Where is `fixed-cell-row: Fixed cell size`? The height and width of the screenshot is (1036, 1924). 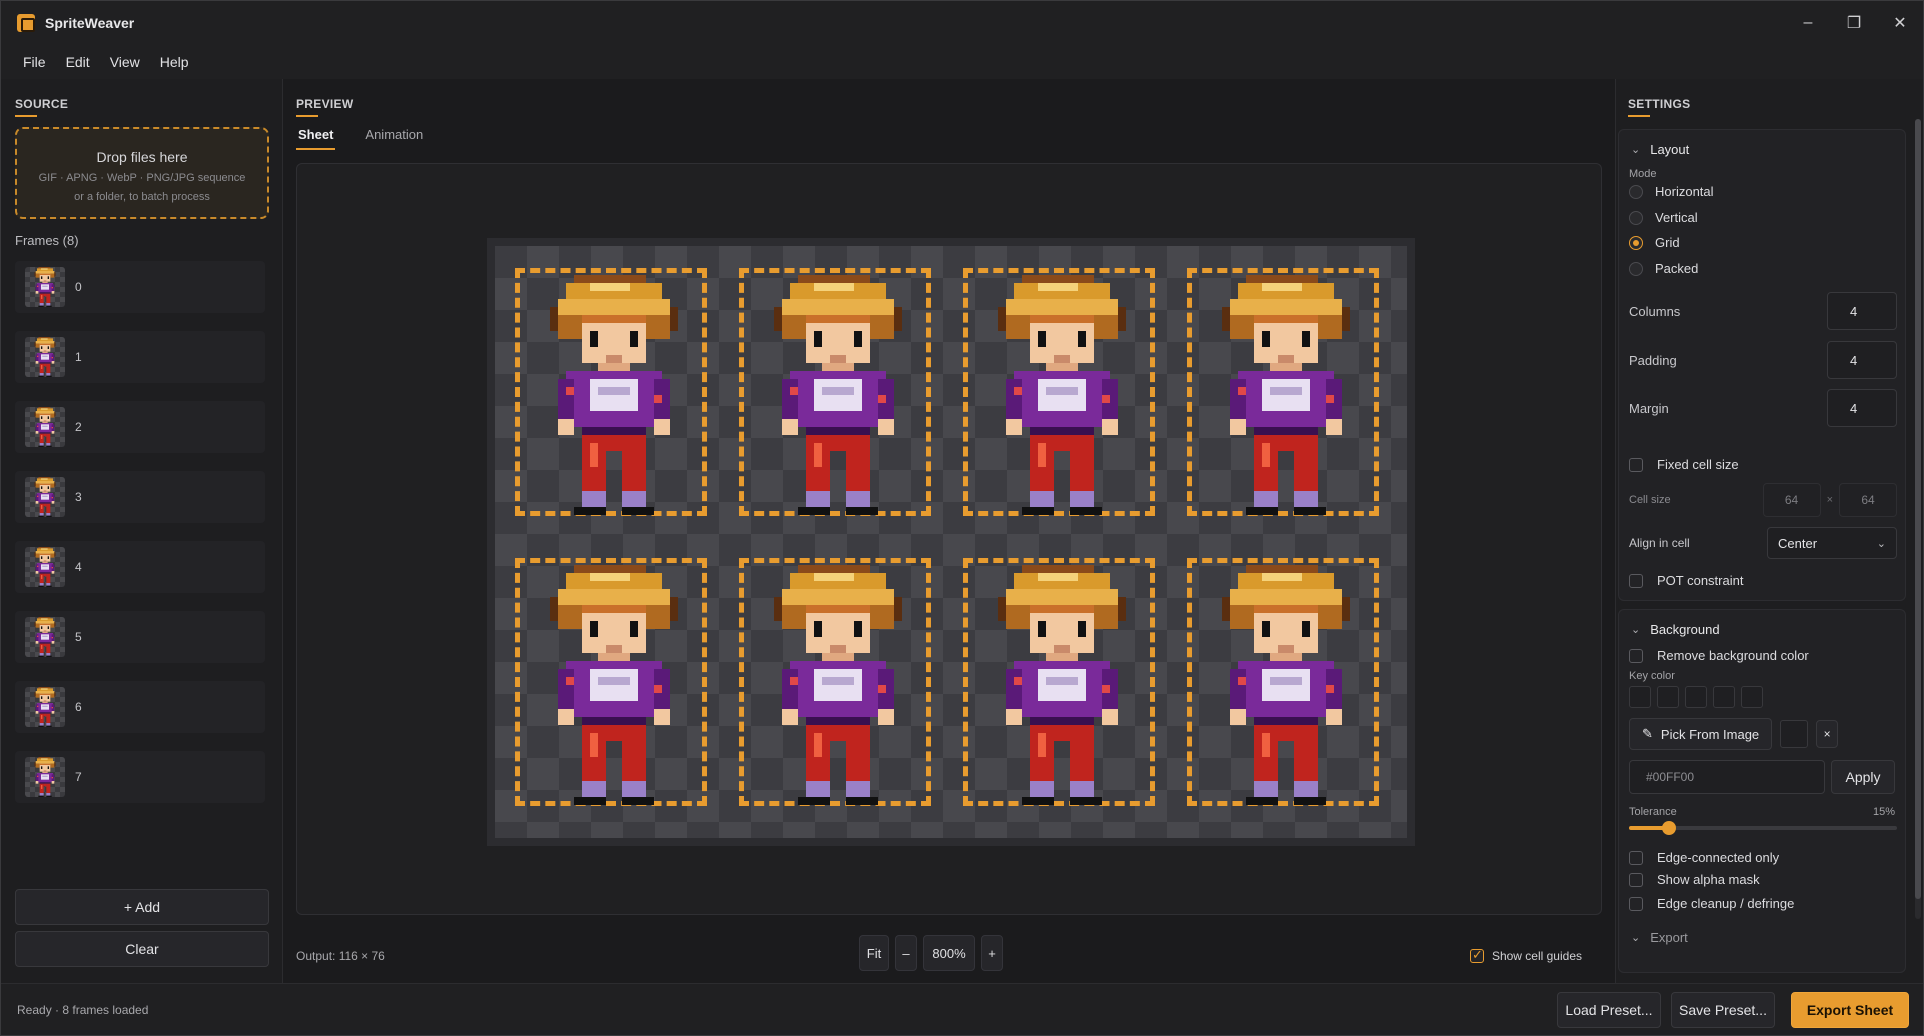
fixed-cell-row: Fixed cell size is located at coordinates (1684, 464).